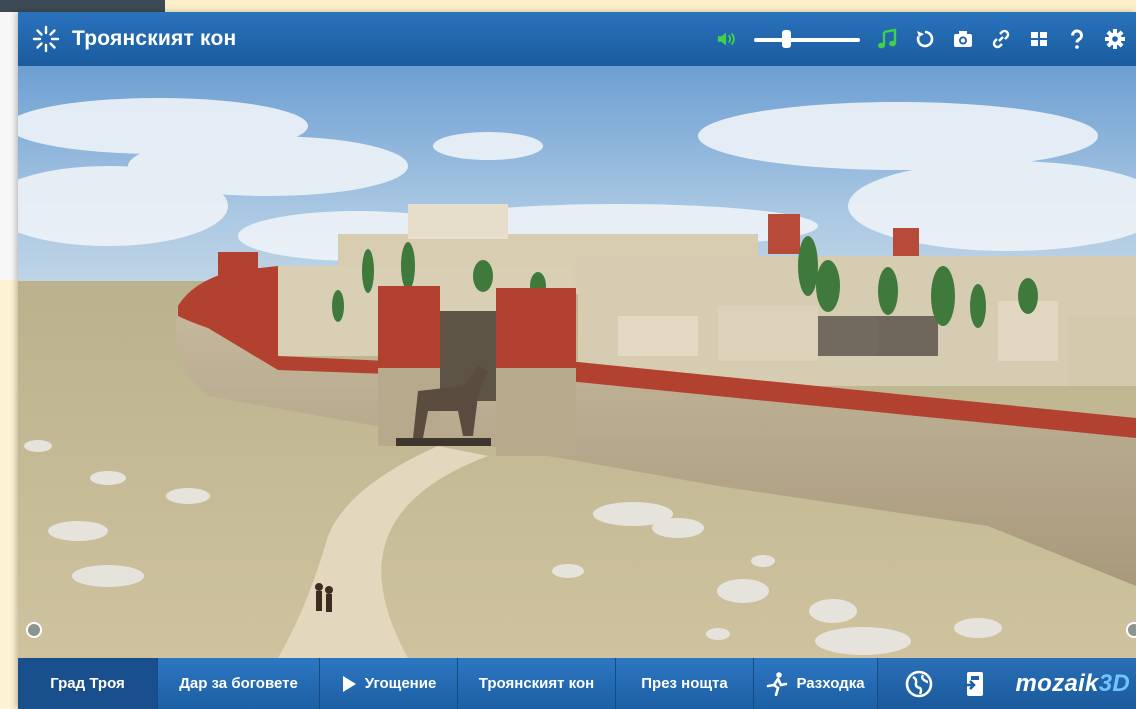  What do you see at coordinates (727, 39) in the screenshot?
I see `speaker-icon` at bounding box center [727, 39].